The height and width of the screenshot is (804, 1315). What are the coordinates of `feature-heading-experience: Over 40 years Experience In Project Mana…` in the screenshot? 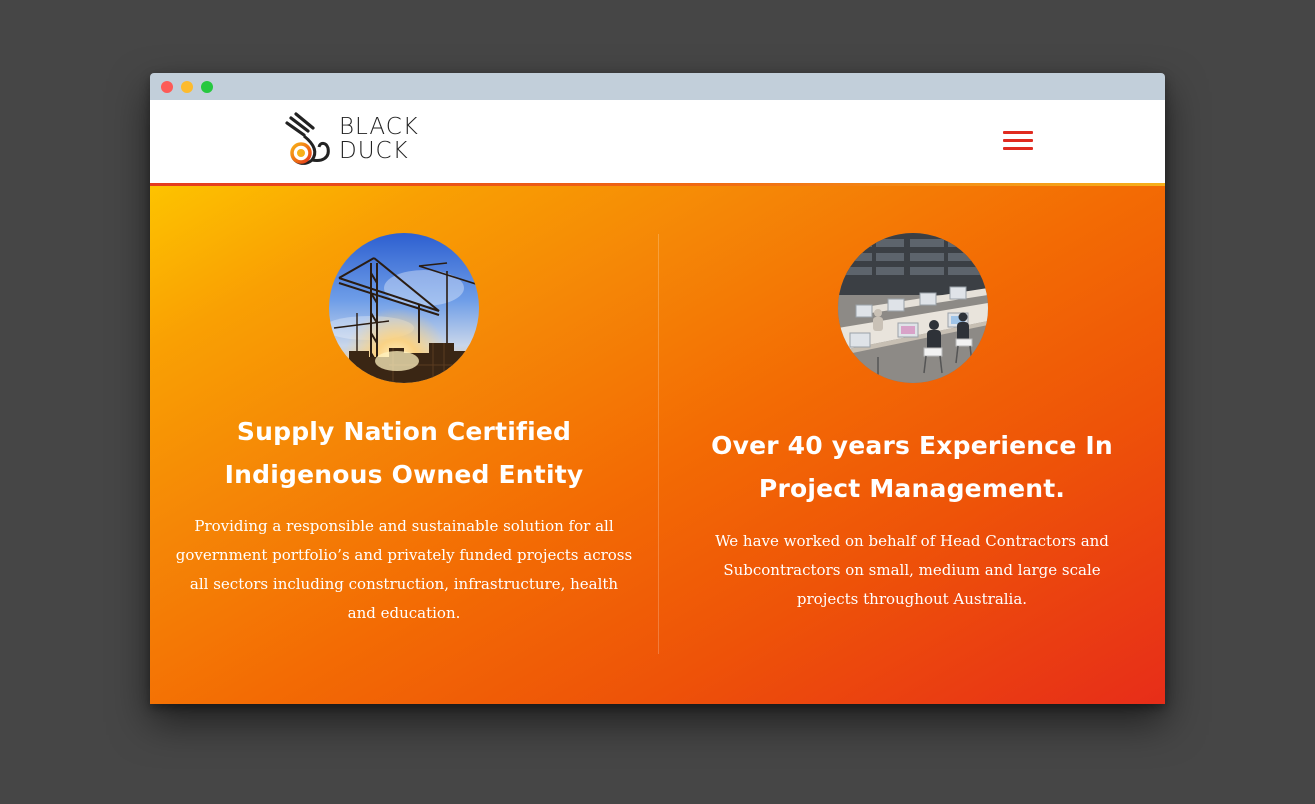 It's located at (911, 467).